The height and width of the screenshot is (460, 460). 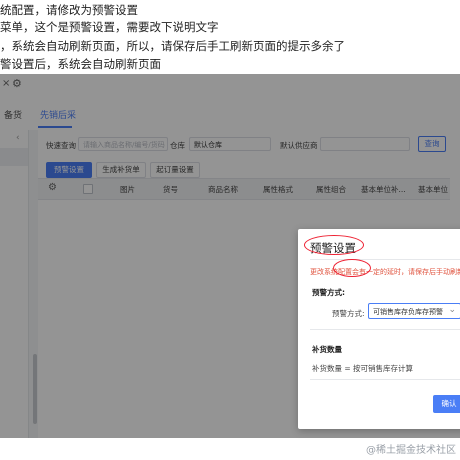 What do you see at coordinates (363, 368) in the screenshot?
I see `replenish-formula-text: 补货数量 = 按可销售库存计算` at bounding box center [363, 368].